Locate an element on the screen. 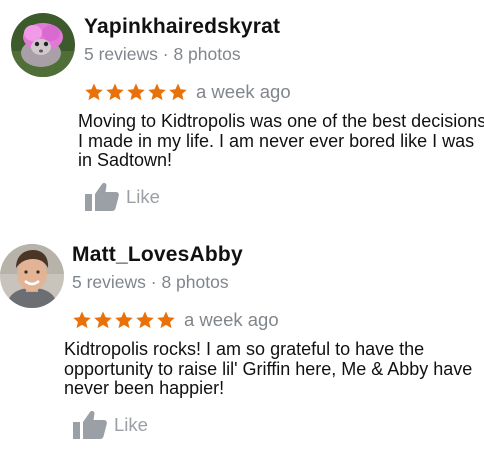 The image size is (484, 451). review-author: Yapinkhairedskyrat is located at coordinates (182, 27).